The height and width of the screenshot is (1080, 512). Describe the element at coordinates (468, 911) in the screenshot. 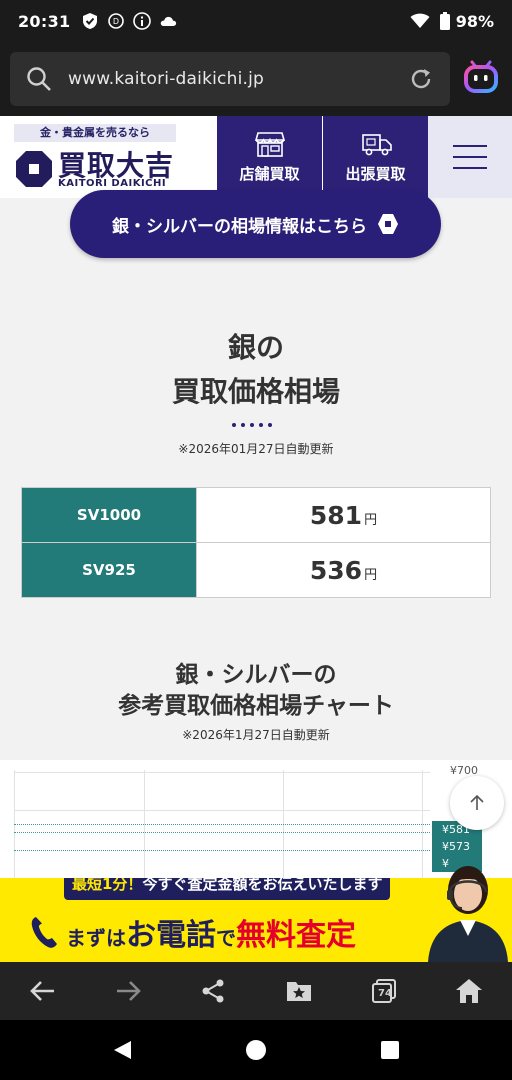

I see `operator-image` at that location.